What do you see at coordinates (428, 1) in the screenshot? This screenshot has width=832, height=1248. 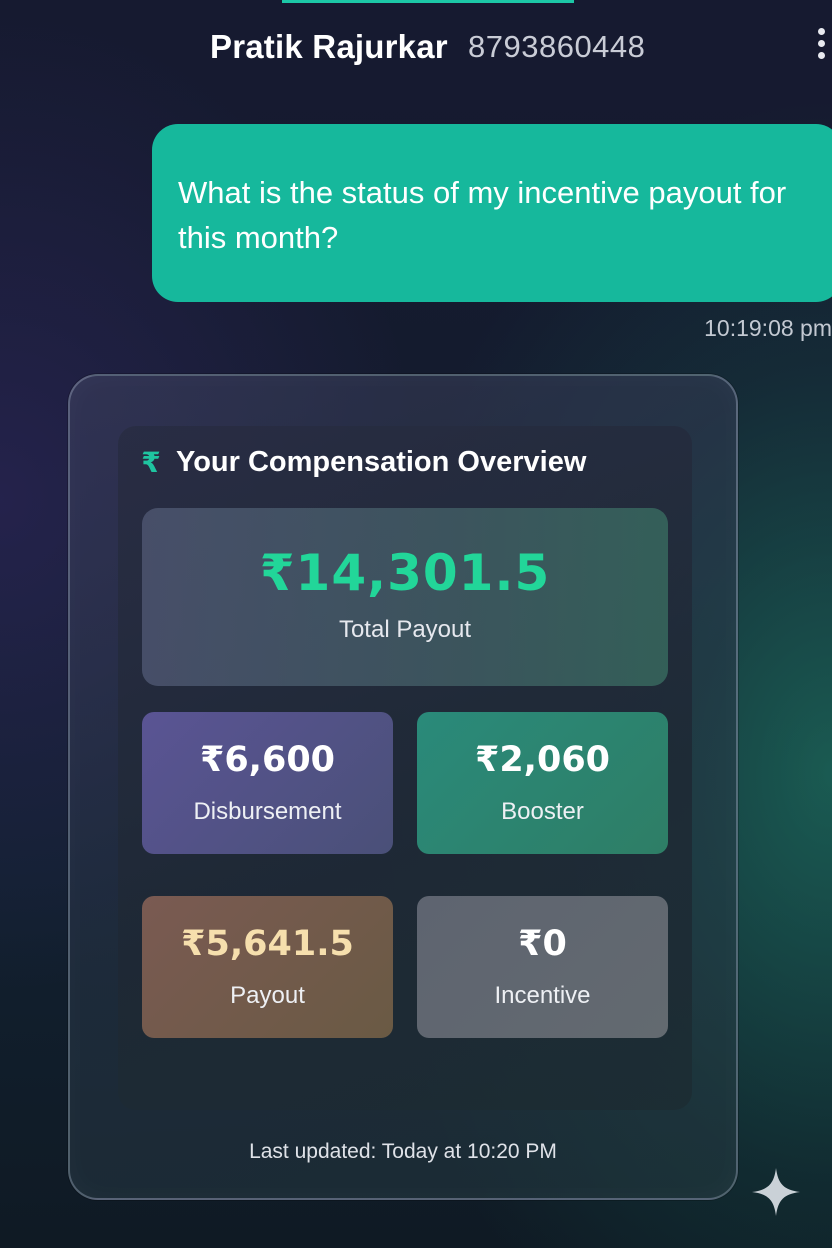 I see `top-accent-bar` at bounding box center [428, 1].